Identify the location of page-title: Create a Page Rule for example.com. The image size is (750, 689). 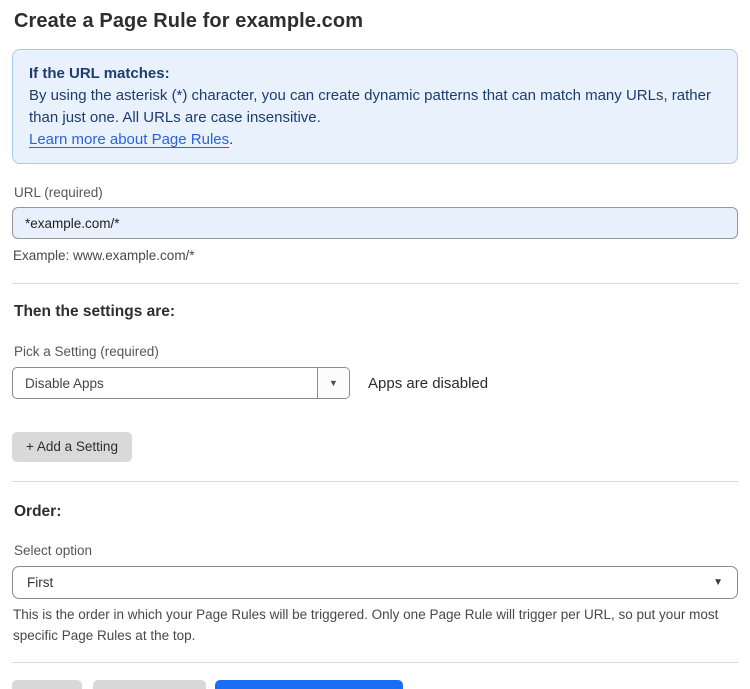
(189, 21).